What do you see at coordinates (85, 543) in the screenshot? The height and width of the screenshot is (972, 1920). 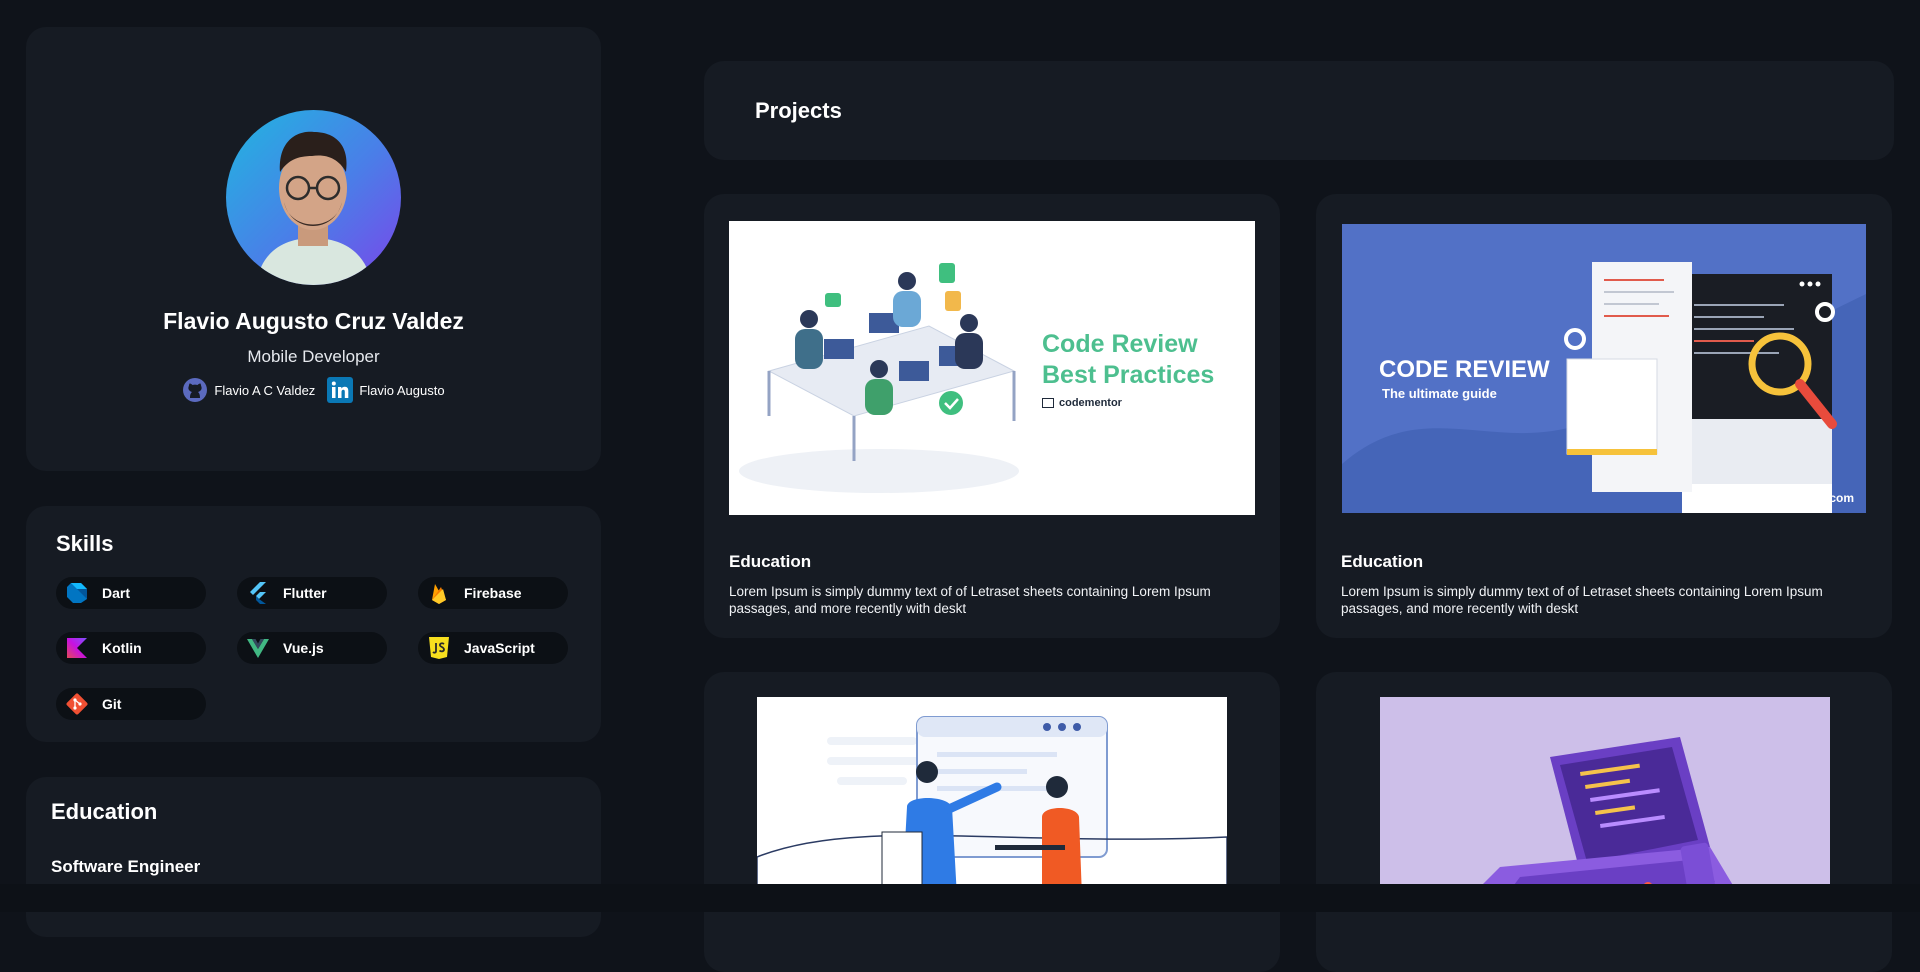 I see `skills-title: Skills` at bounding box center [85, 543].